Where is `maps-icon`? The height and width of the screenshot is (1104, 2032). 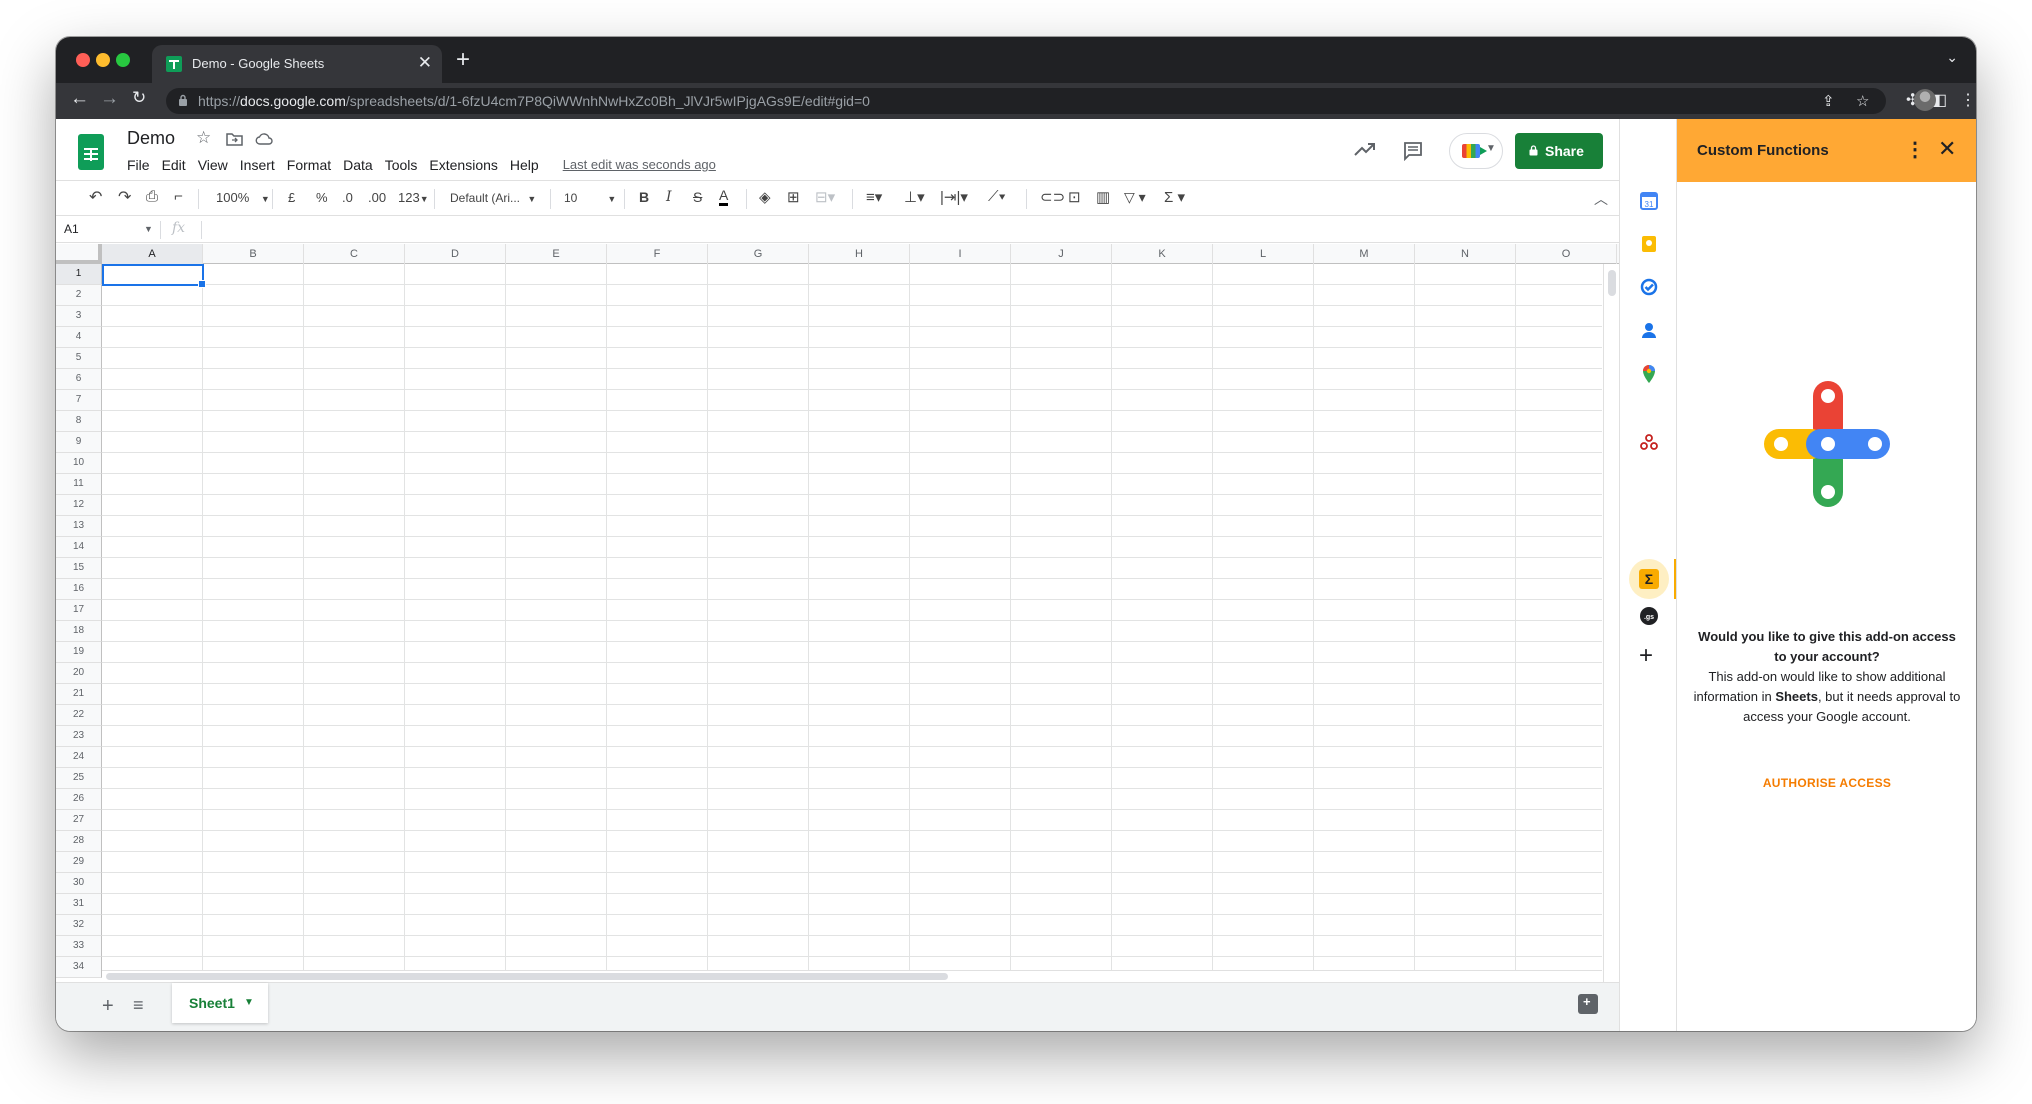
maps-icon is located at coordinates (1649, 374).